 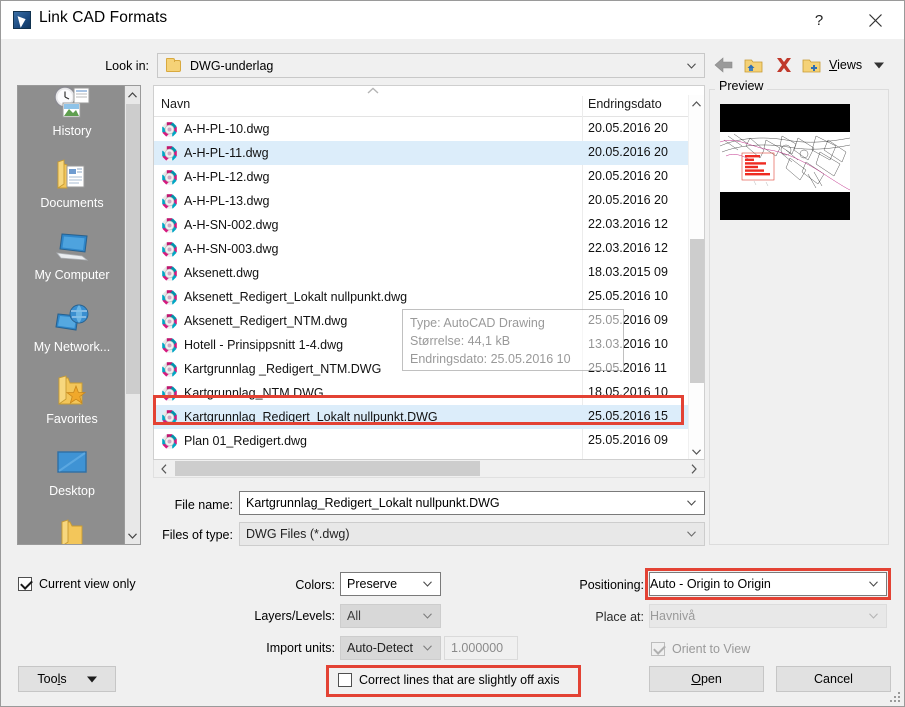 What do you see at coordinates (72, 528) in the screenshot?
I see `sidebar-item-folder` at bounding box center [72, 528].